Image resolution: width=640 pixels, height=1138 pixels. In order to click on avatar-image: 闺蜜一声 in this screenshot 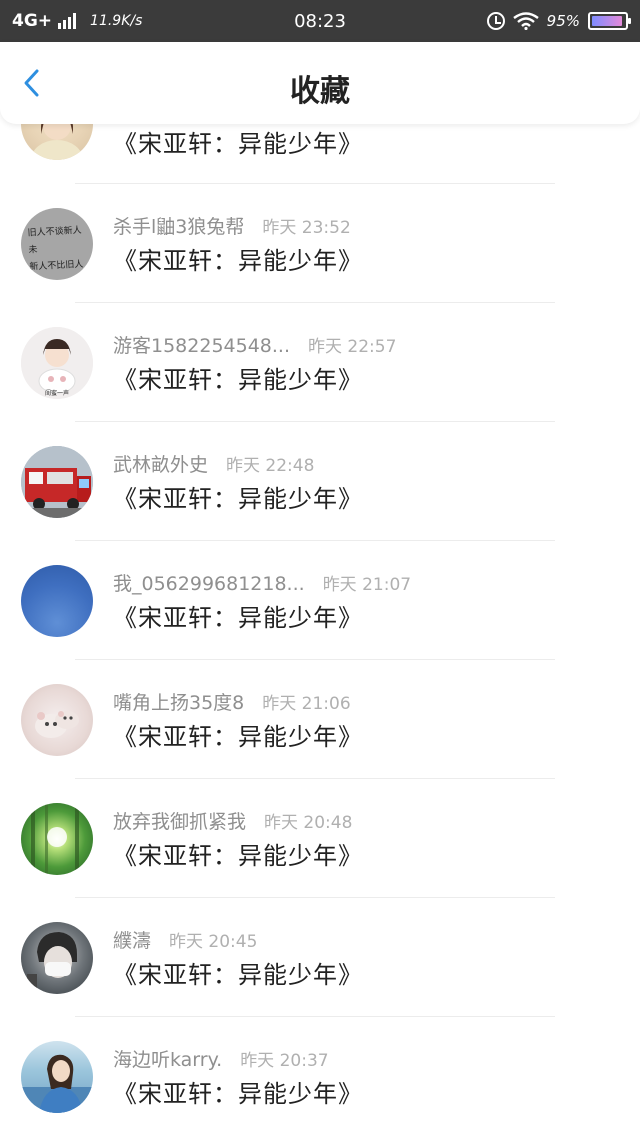, I will do `click(57, 363)`.